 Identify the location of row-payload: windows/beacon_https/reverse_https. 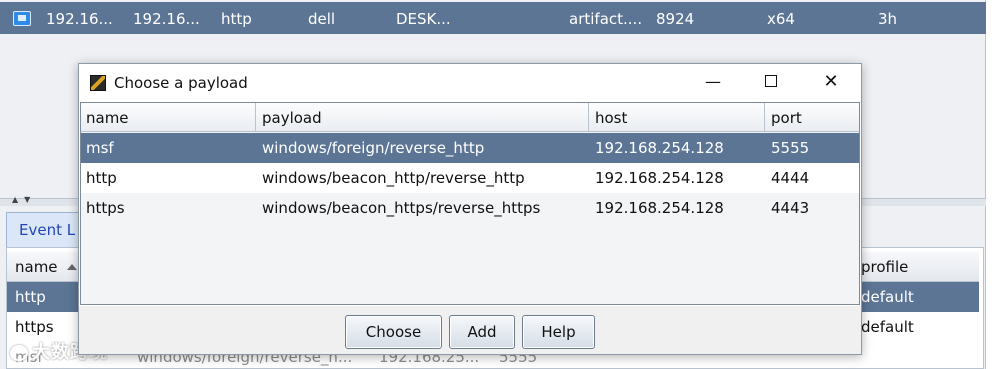
(401, 208).